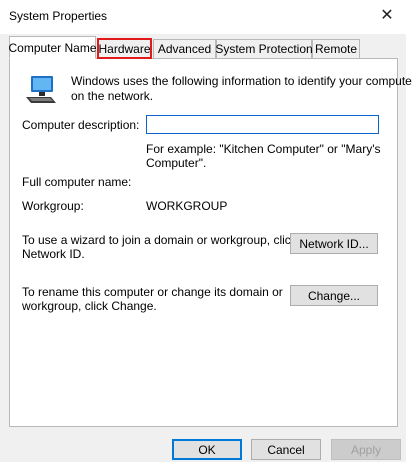  Describe the element at coordinates (53, 254) in the screenshot. I see `wizard-text-line2: Network ID.` at that location.